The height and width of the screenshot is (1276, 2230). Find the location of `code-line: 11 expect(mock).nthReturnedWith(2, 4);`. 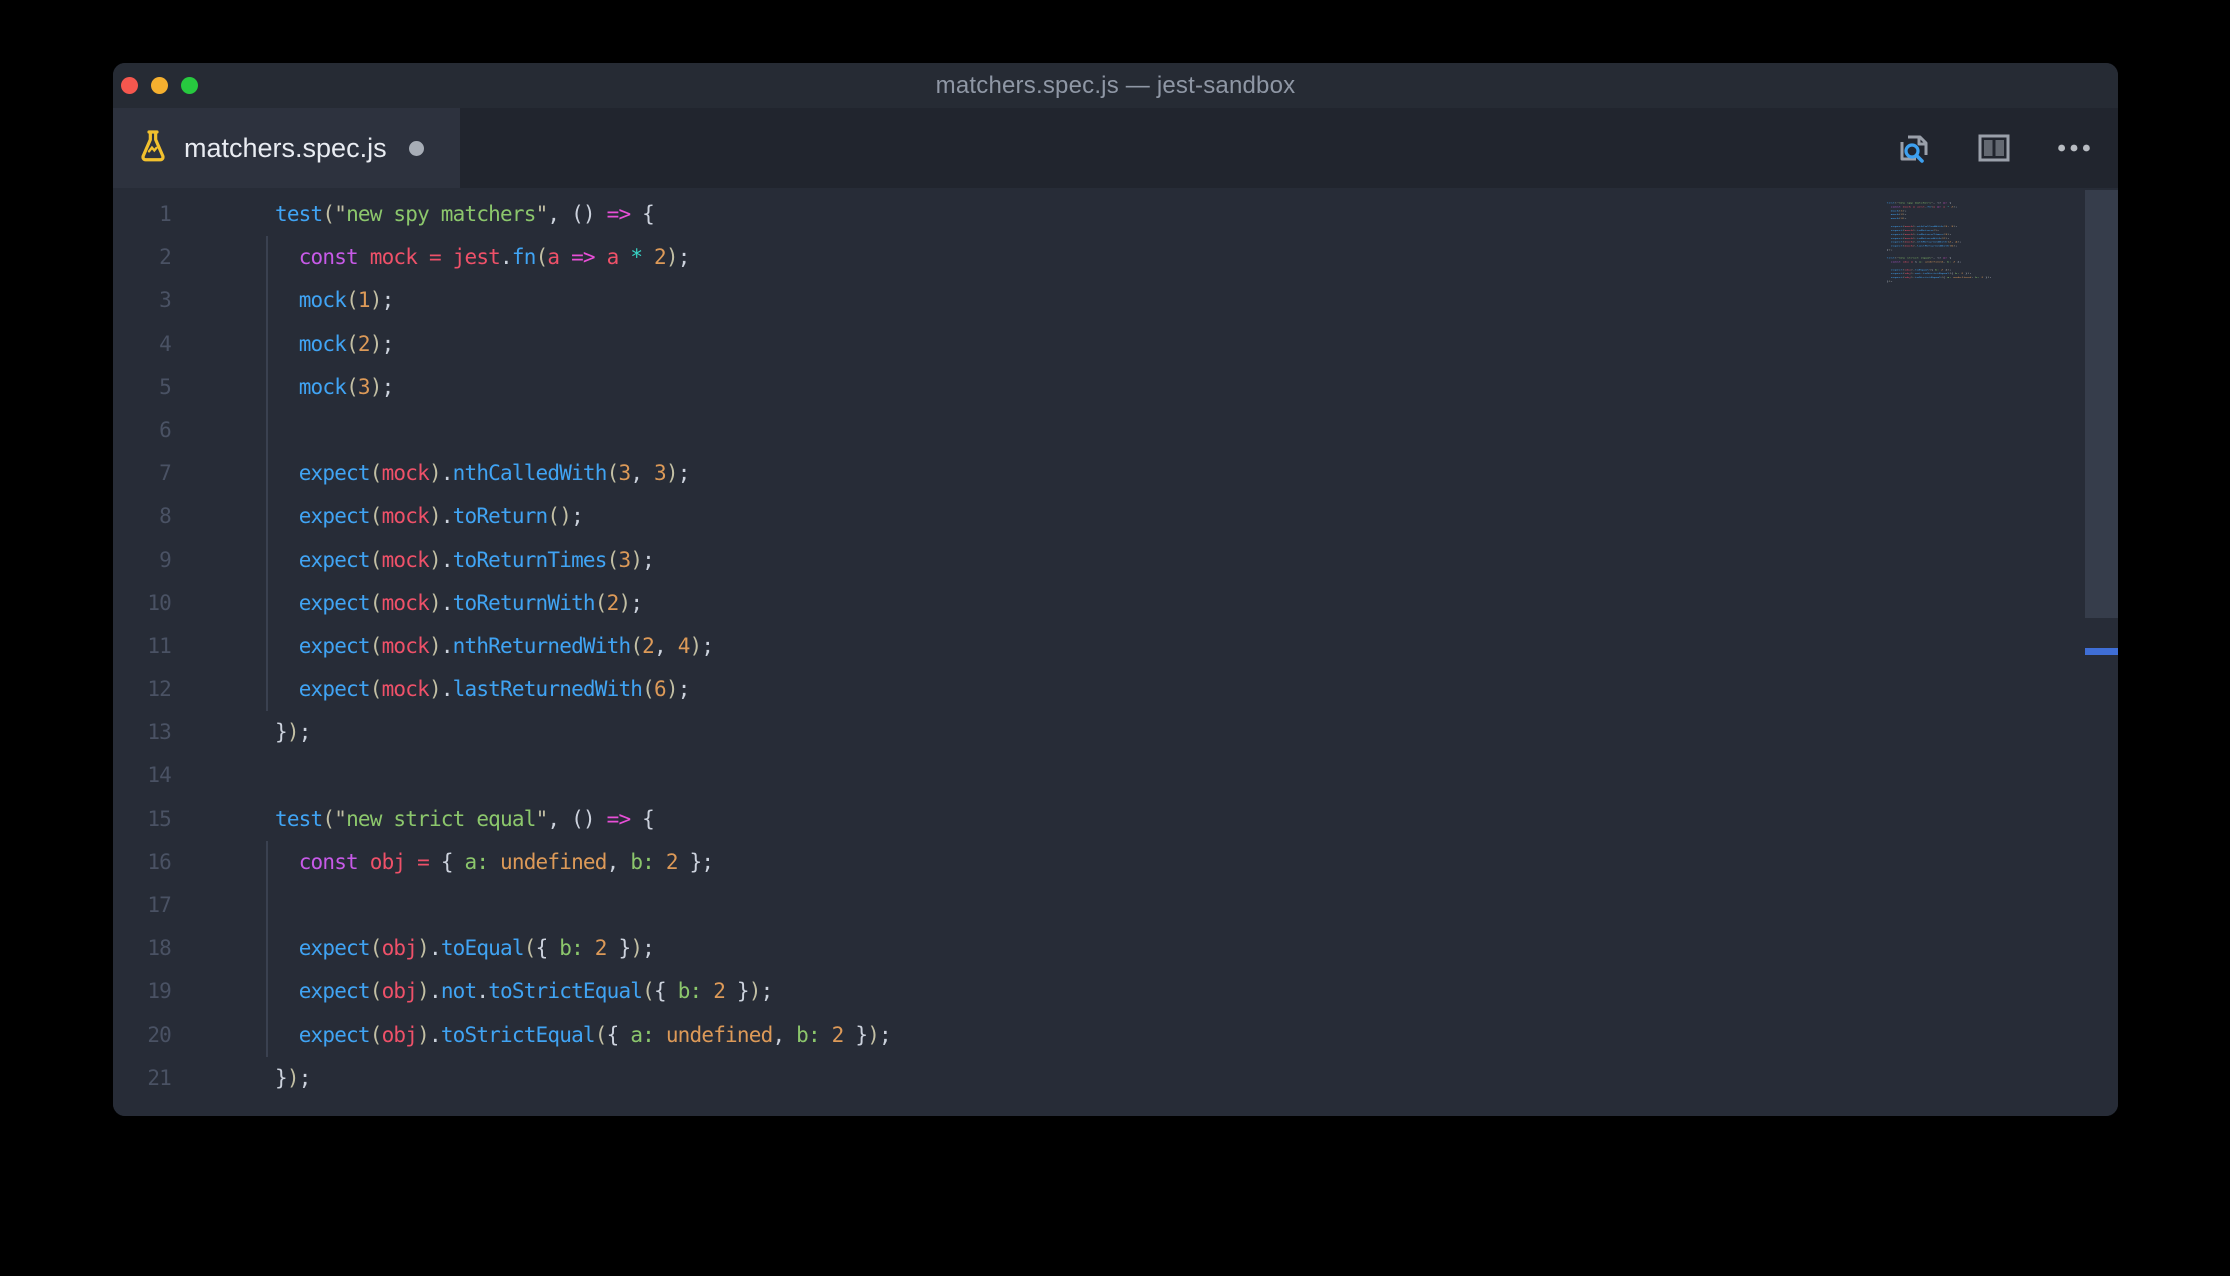

code-line: 11 expect(mock).nthReturnedWith(2, 4); is located at coordinates (502, 646).